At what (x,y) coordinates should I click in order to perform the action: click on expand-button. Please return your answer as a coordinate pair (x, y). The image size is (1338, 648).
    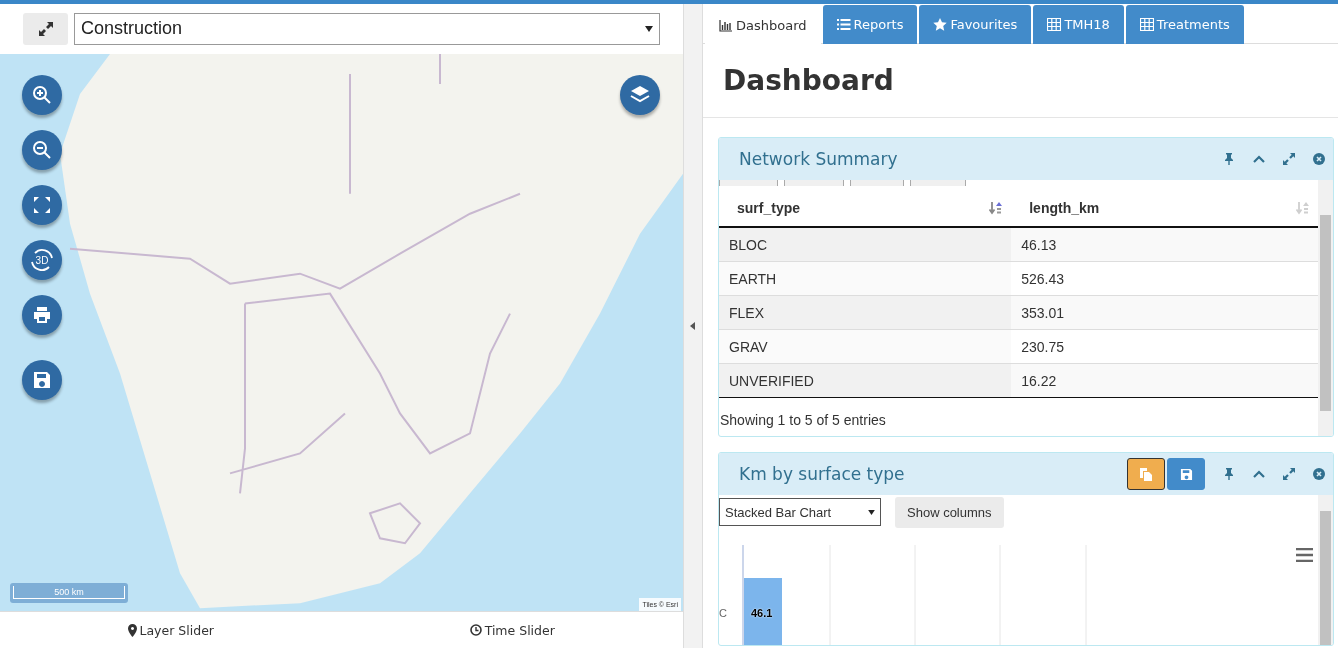
    Looking at the image, I should click on (45, 28).